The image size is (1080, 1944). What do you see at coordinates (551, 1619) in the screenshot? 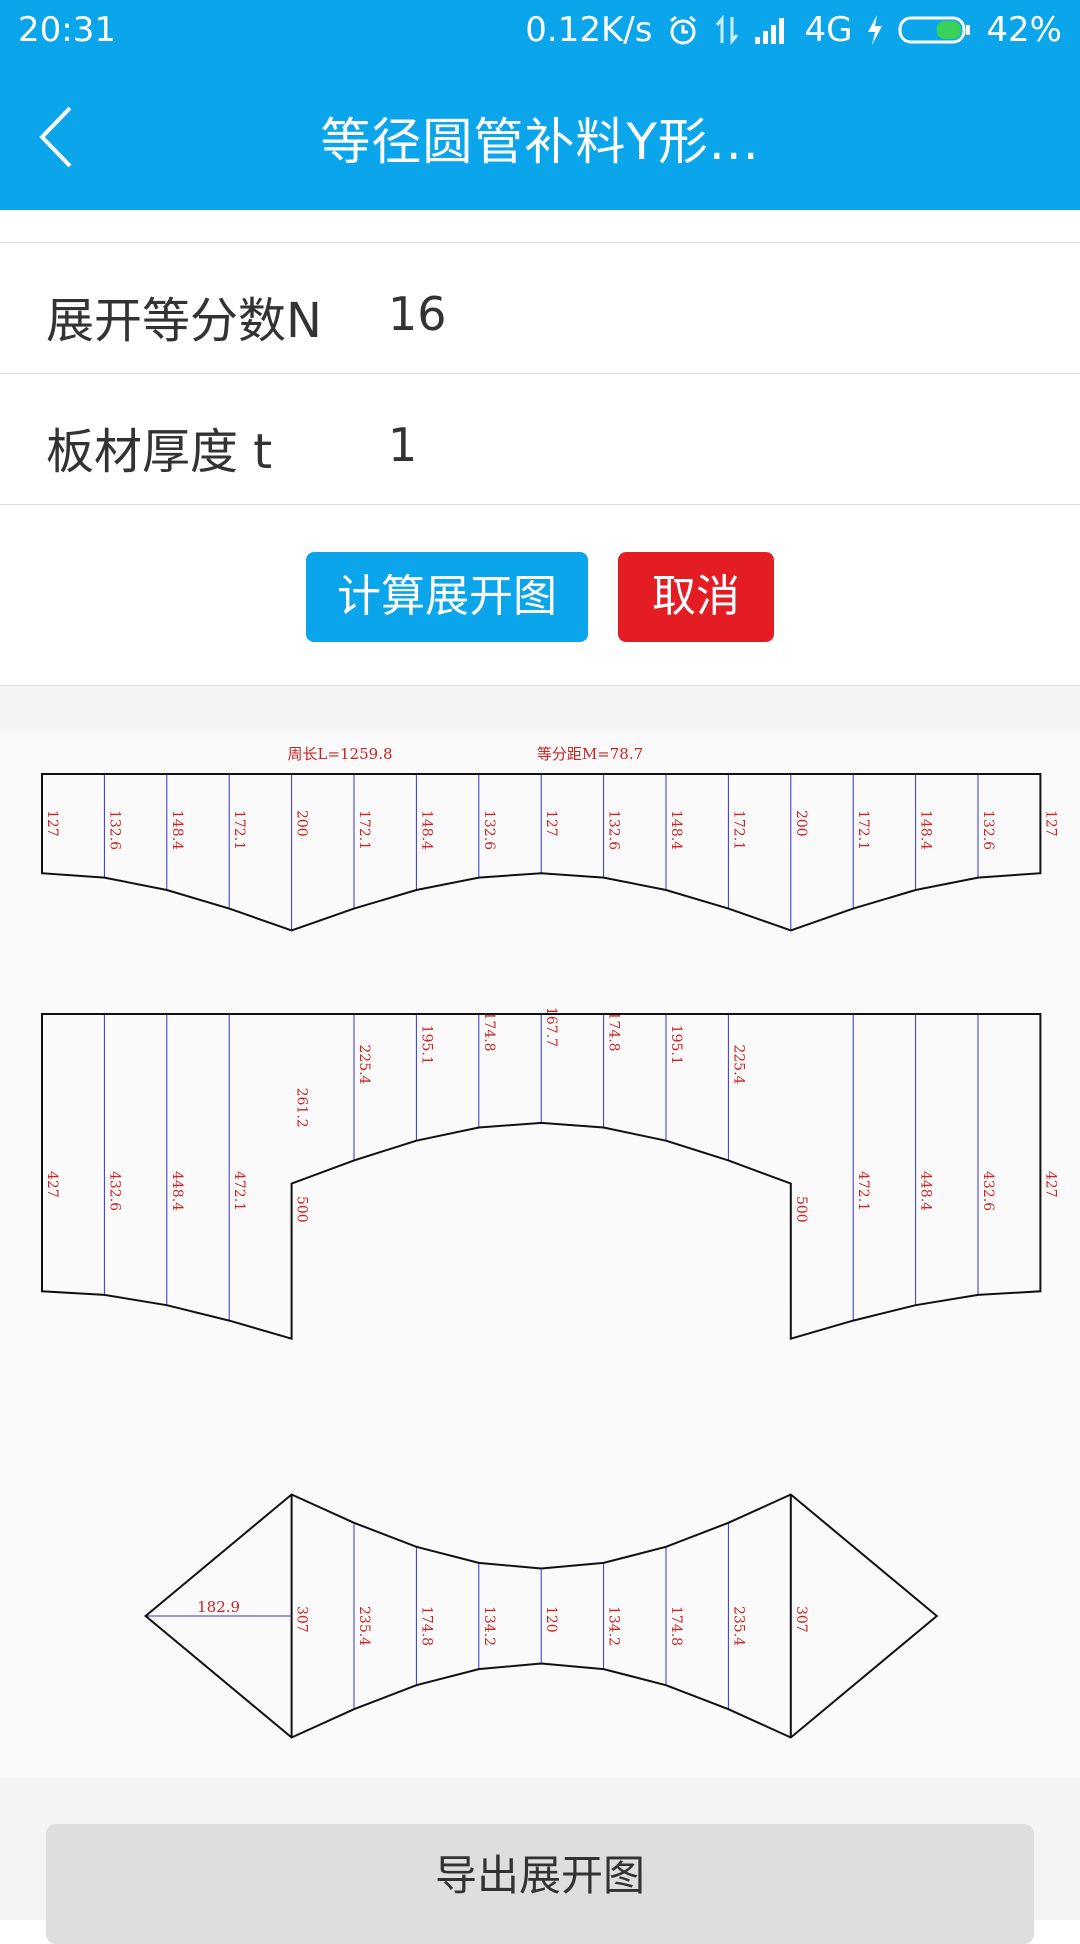
I see `pattern3-label: 120` at bounding box center [551, 1619].